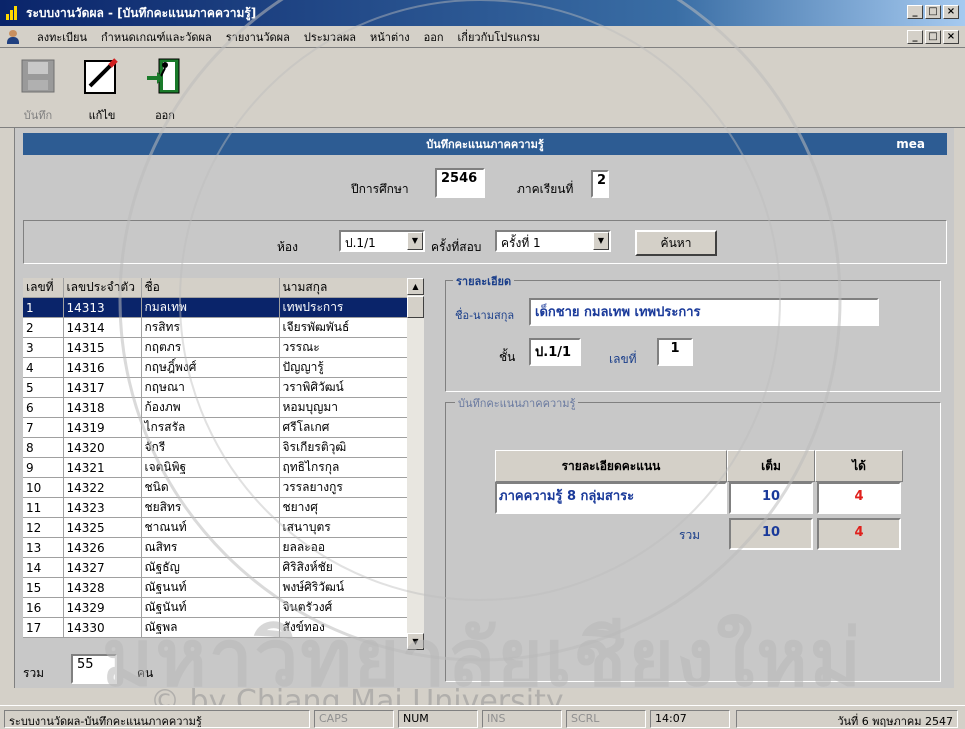 Image resolution: width=965 pixels, height=729 pixels. Describe the element at coordinates (102, 76) in the screenshot. I see `edit-pencil-icon` at that location.